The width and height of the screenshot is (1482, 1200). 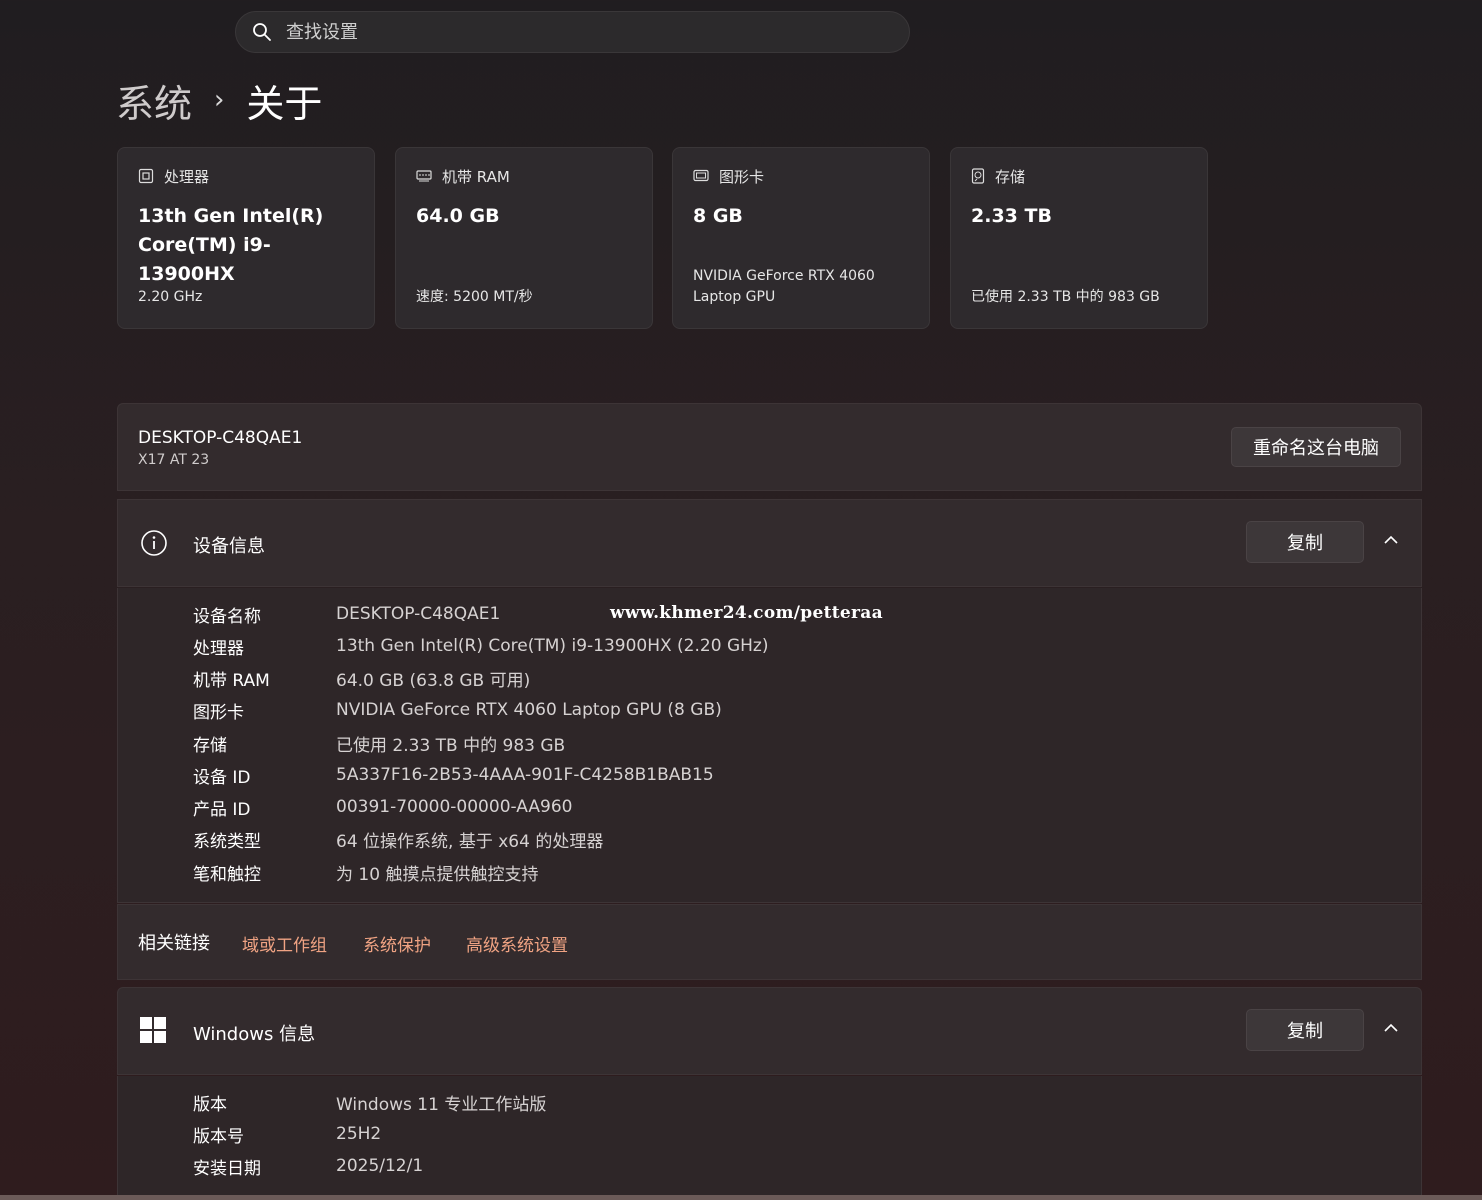 What do you see at coordinates (1011, 216) in the screenshot?
I see `card-value: 2.33 TB` at bounding box center [1011, 216].